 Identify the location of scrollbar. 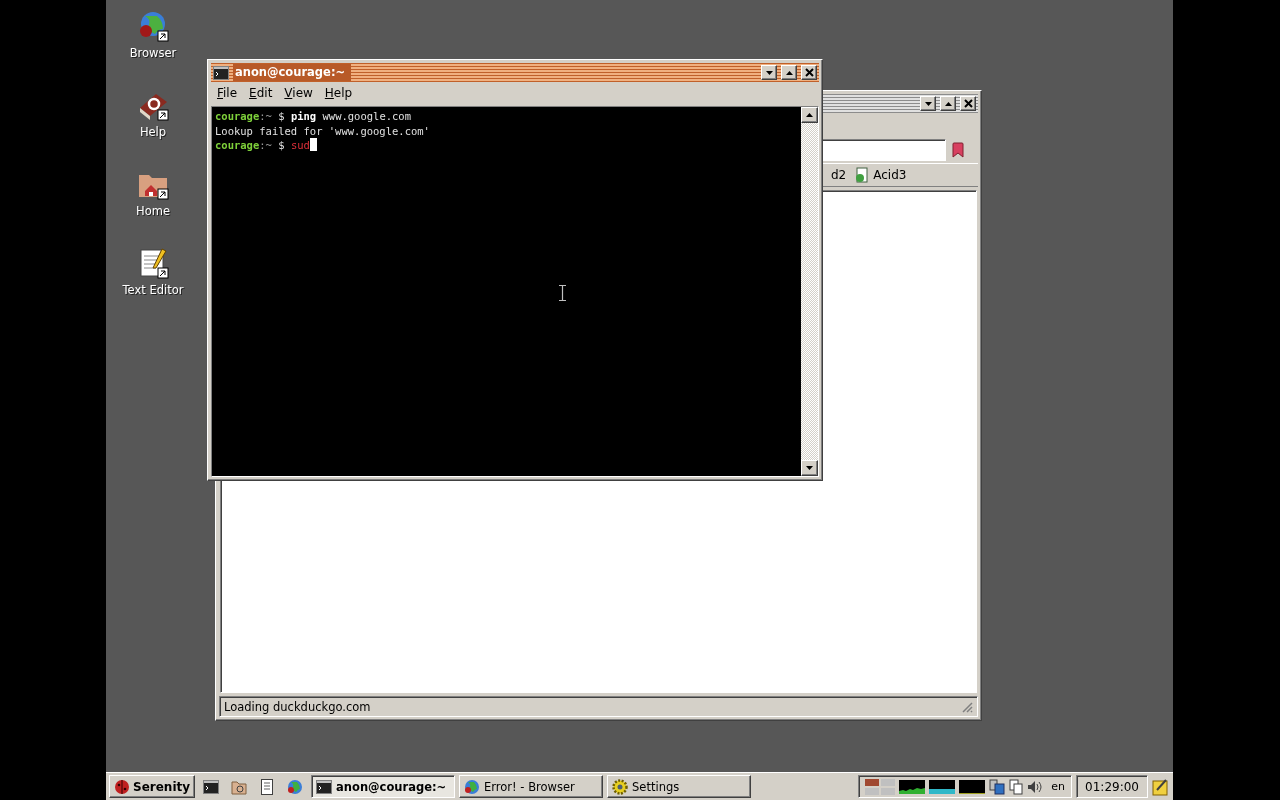
(809, 291).